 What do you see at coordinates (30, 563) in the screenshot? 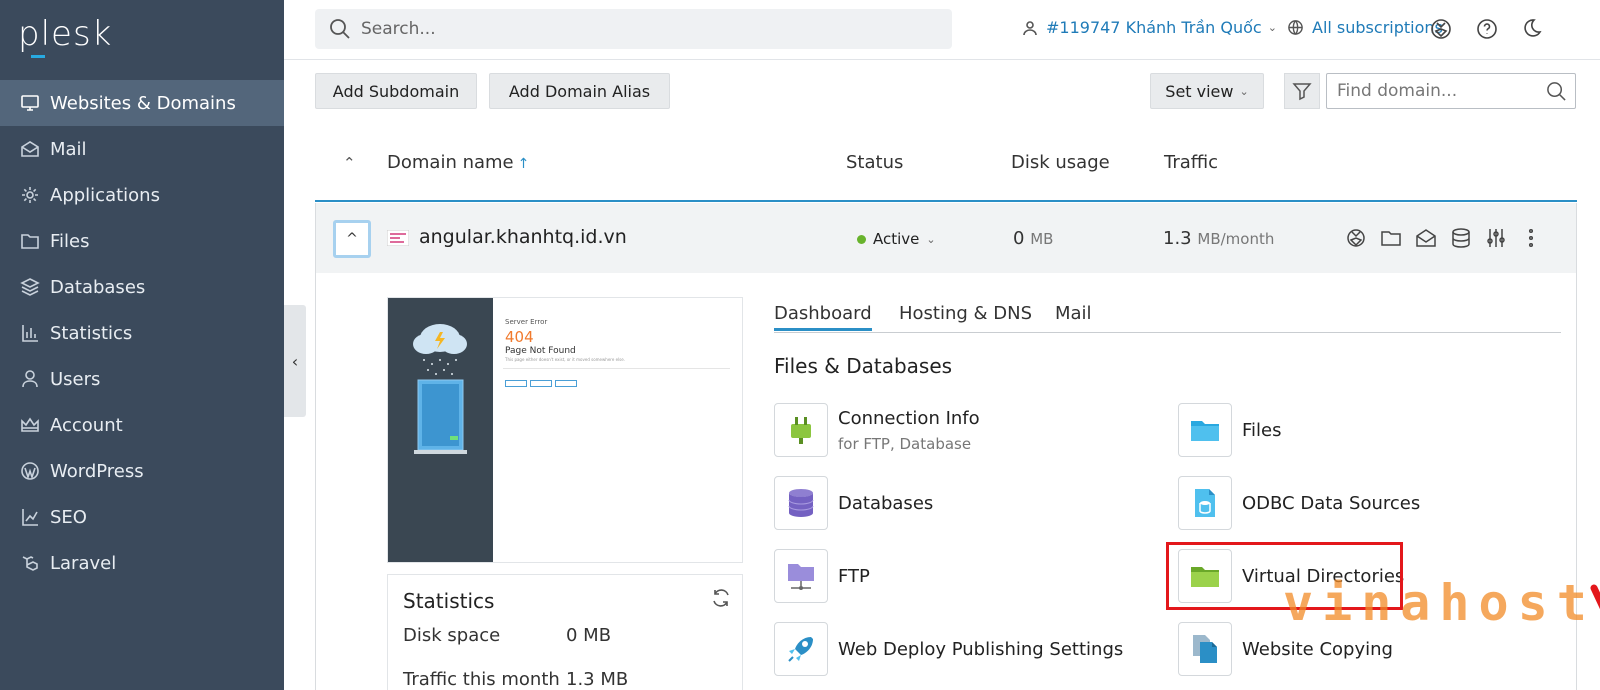
I see `laravel-icon` at bounding box center [30, 563].